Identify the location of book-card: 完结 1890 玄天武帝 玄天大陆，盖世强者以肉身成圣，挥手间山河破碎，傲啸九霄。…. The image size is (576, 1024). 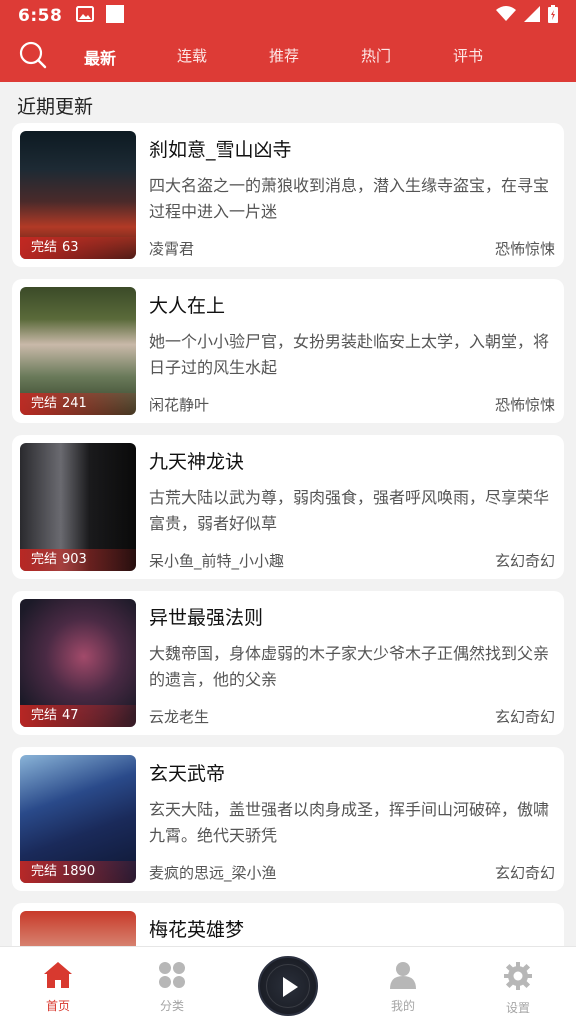
(288, 819).